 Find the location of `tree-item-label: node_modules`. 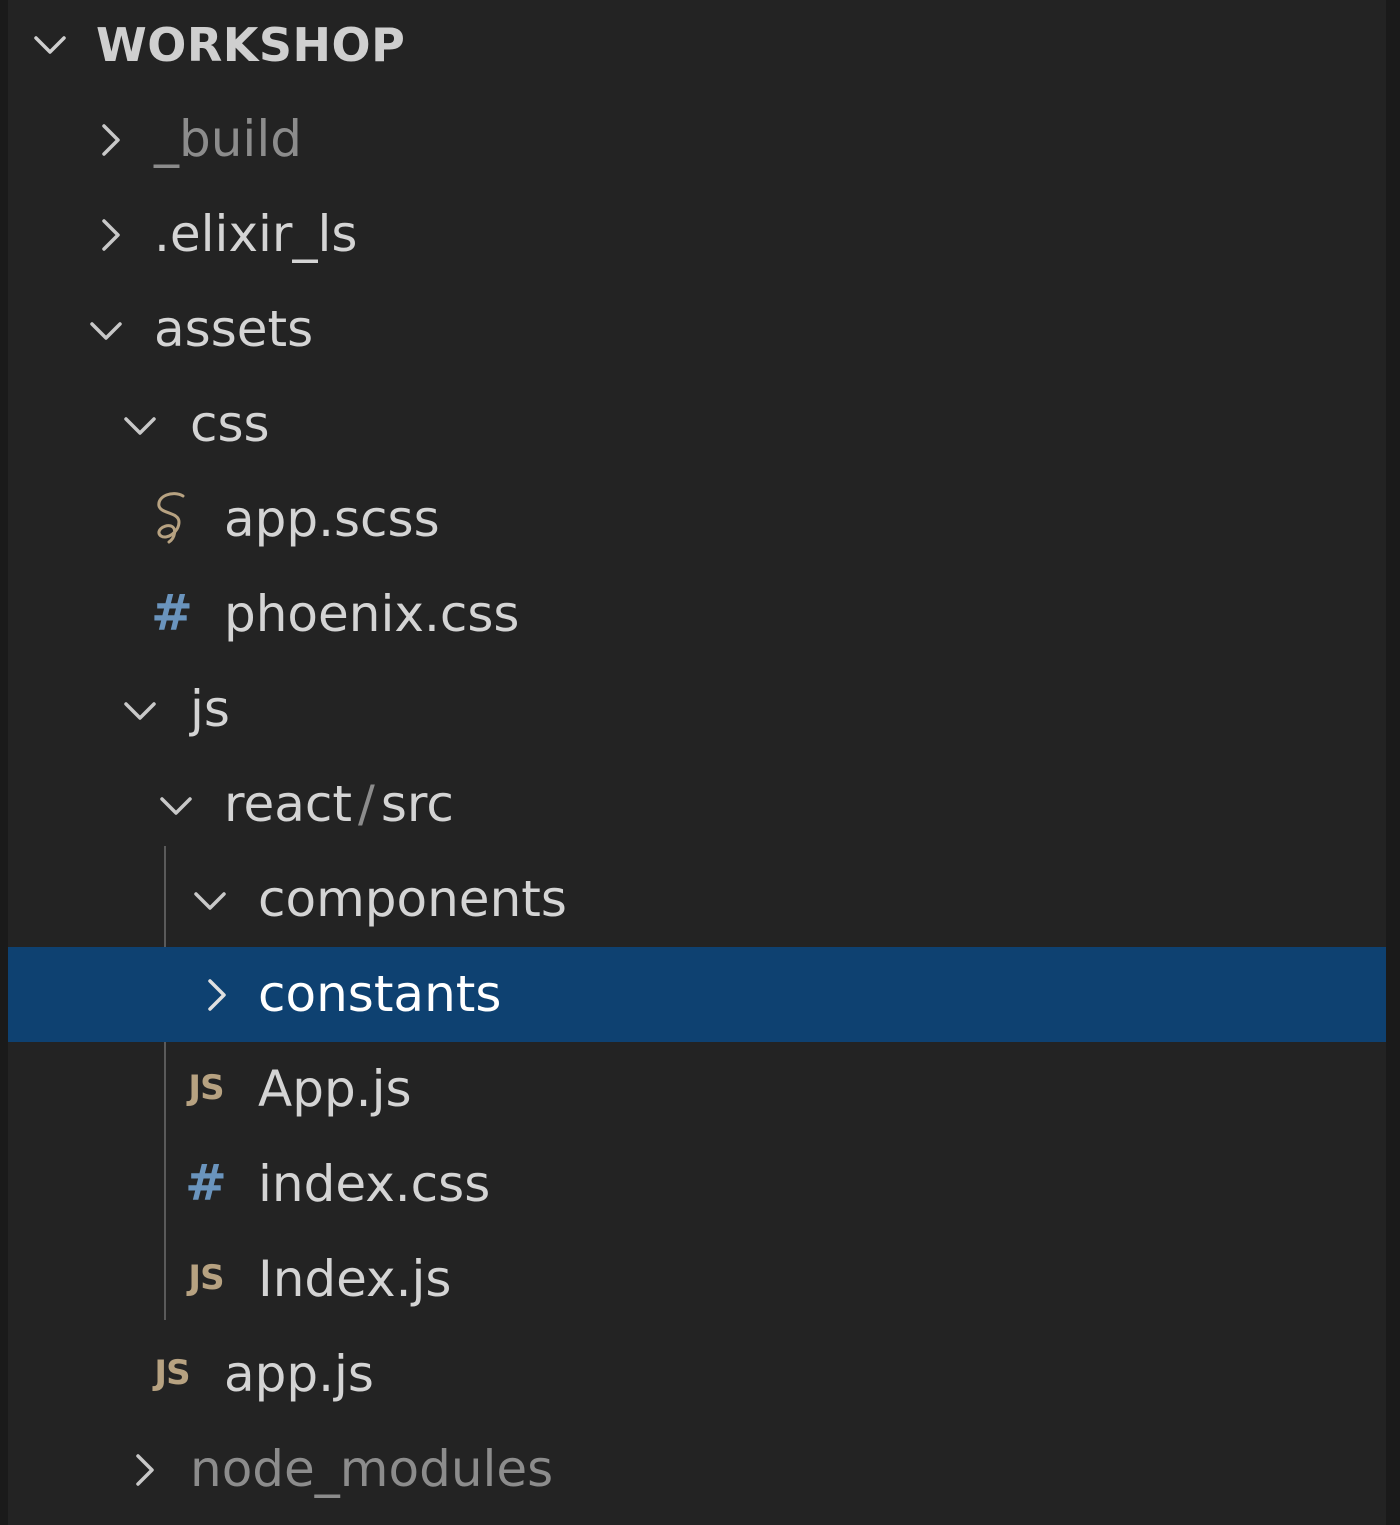

tree-item-label: node_modules is located at coordinates (372, 1469).